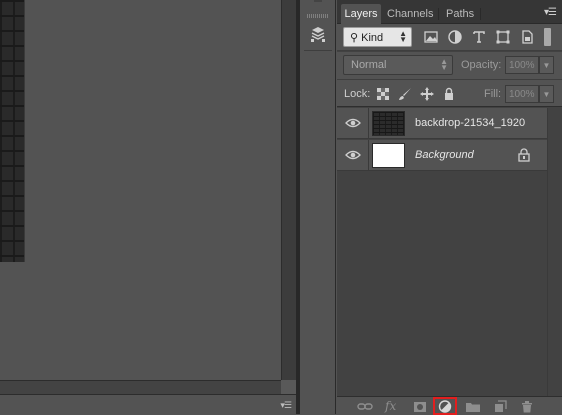 The height and width of the screenshot is (415, 562). Describe the element at coordinates (318, 16) in the screenshot. I see `strip-grip` at that location.